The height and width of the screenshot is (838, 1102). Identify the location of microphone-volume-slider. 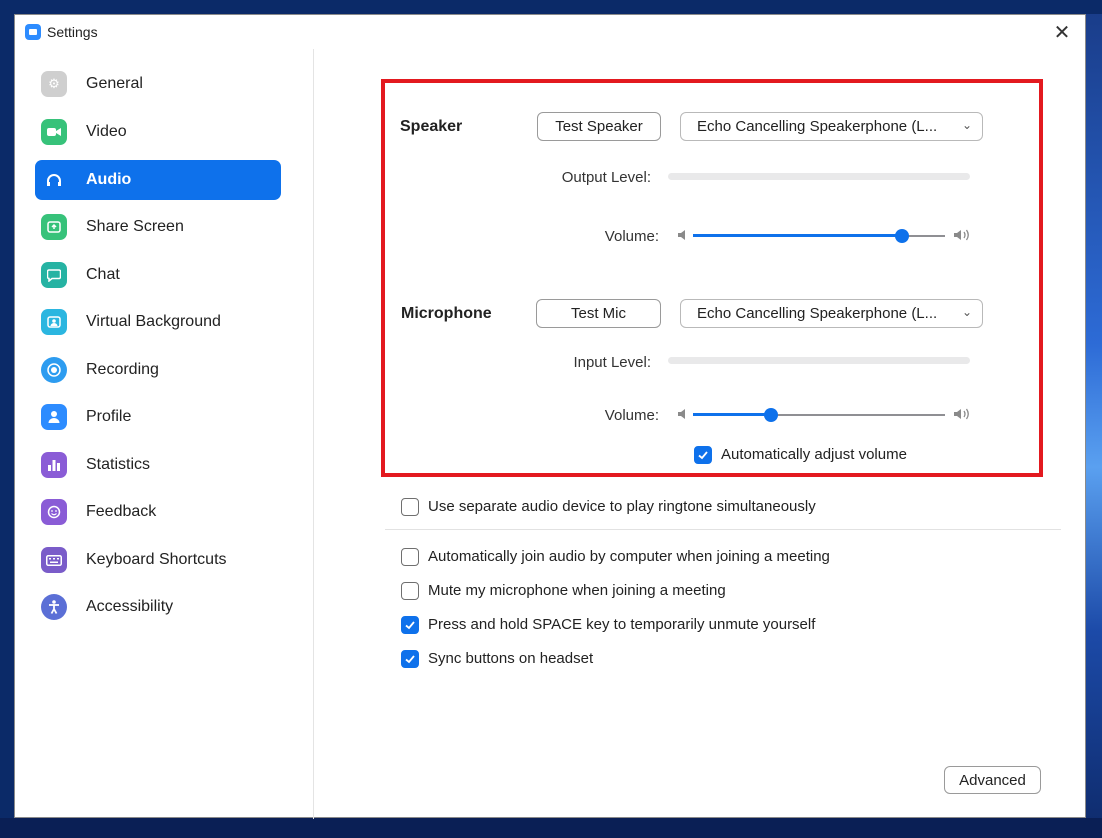
(825, 415).